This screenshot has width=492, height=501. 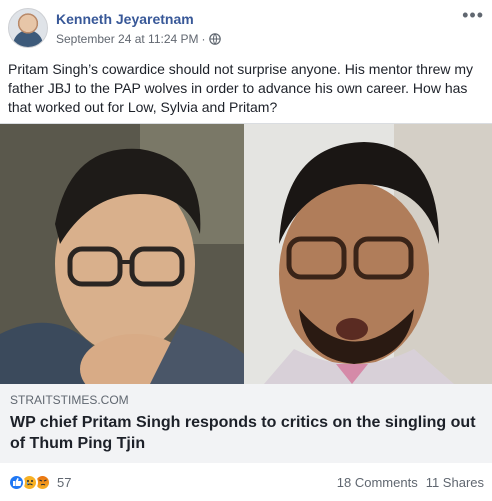 What do you see at coordinates (455, 482) in the screenshot?
I see `shares-count: 11 Shares` at bounding box center [455, 482].